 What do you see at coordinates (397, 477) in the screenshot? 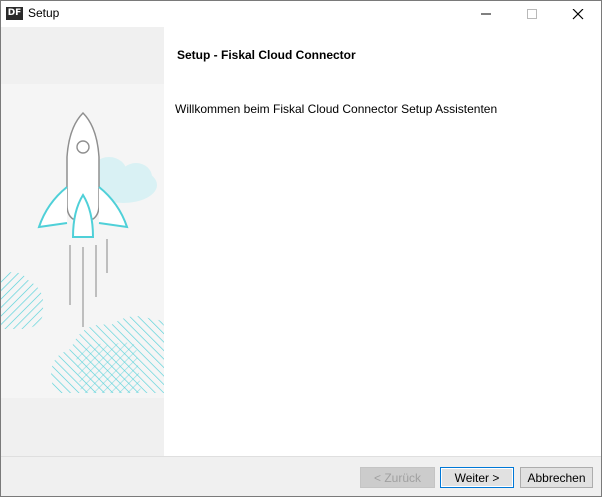
I see `back-button: < Zurück` at bounding box center [397, 477].